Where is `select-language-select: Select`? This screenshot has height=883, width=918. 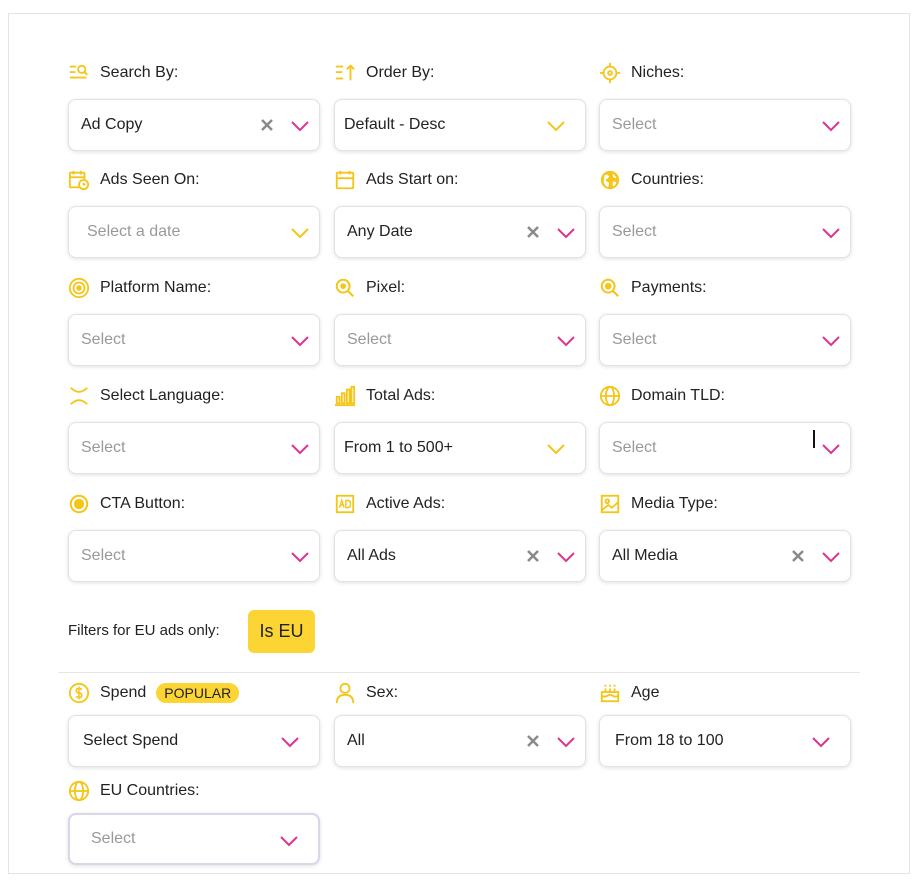 select-language-select: Select is located at coordinates (194, 448).